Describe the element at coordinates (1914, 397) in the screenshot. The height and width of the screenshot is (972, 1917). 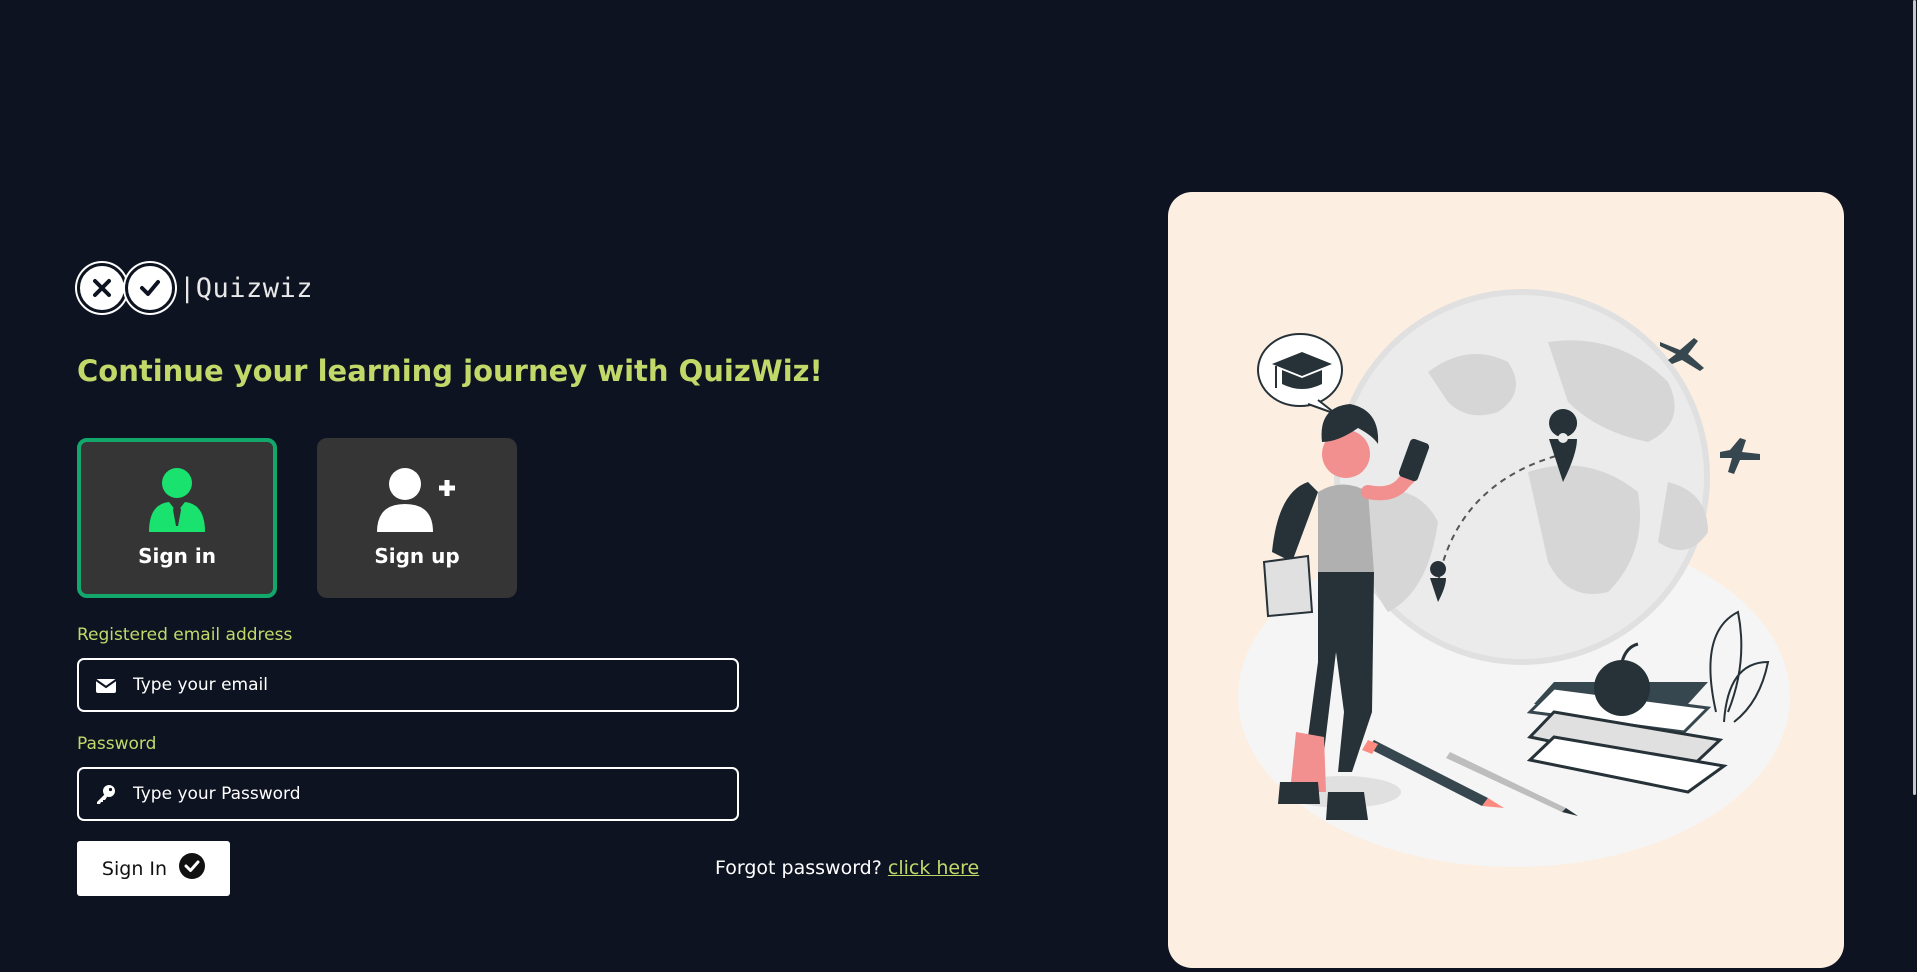
I see `scrollbar-thumb` at that location.